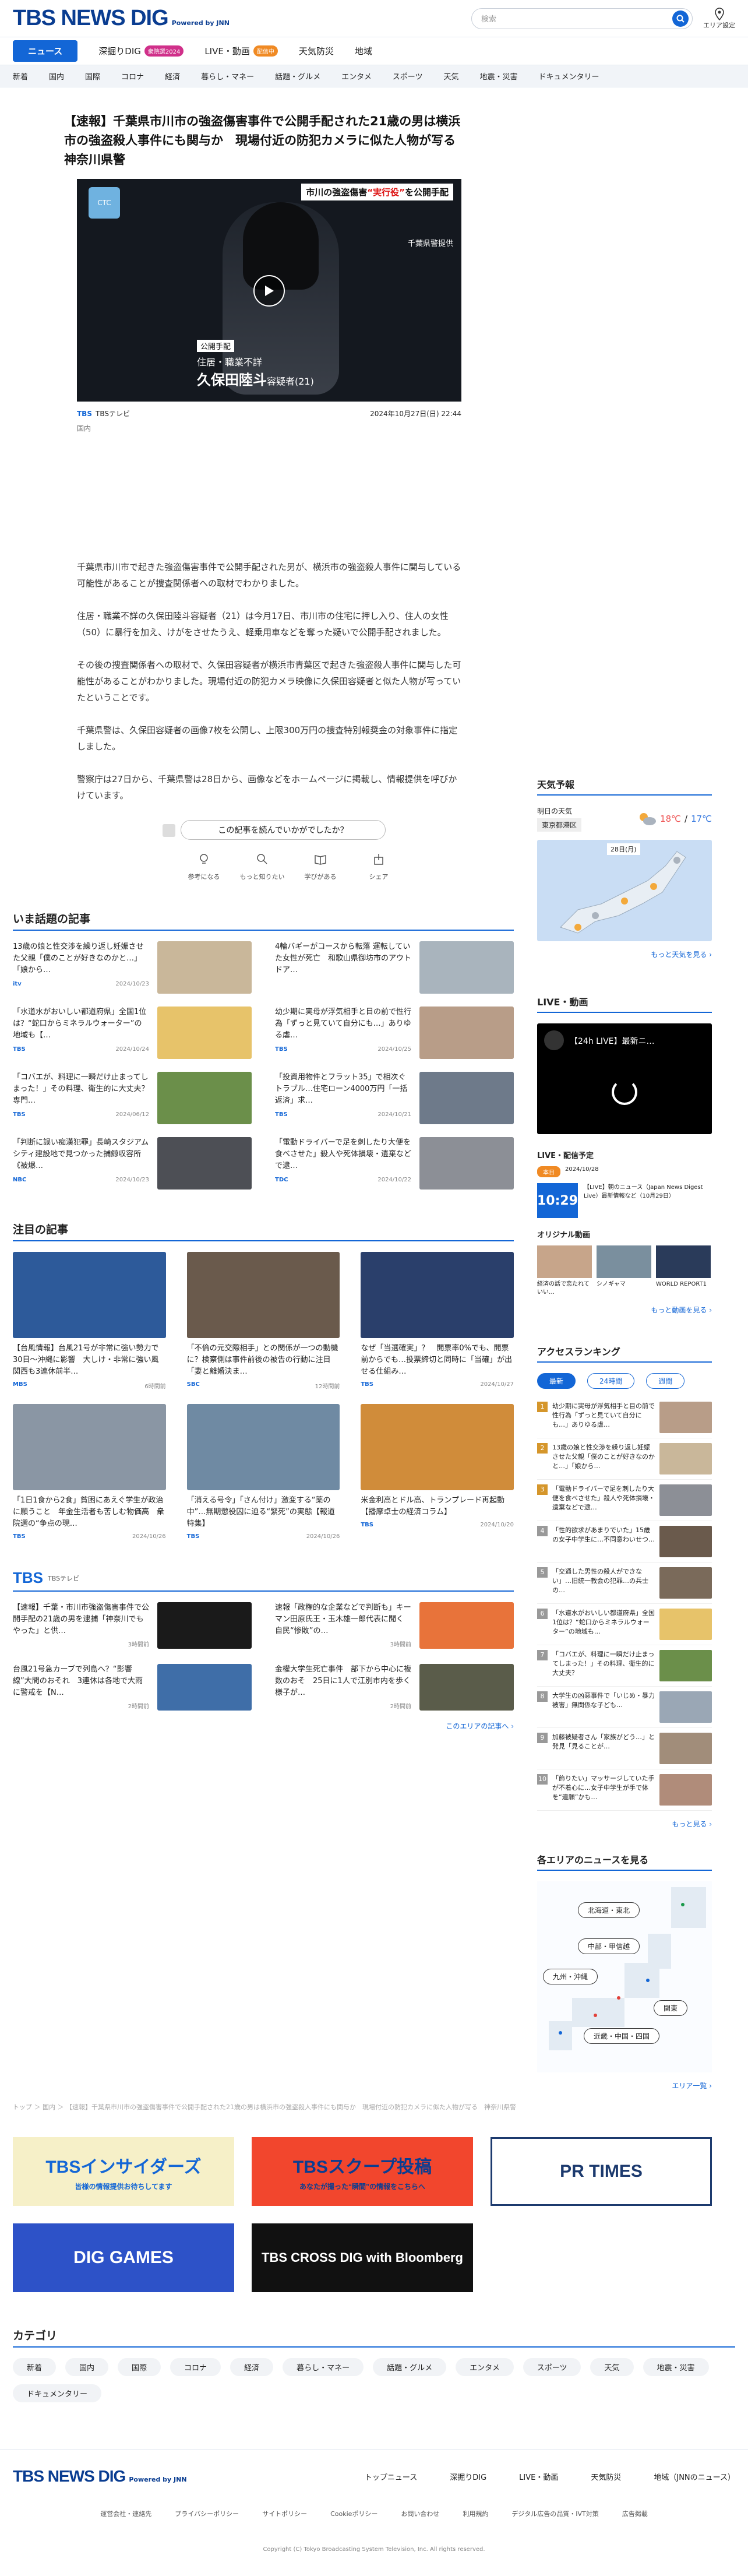 The image size is (748, 2576). Describe the element at coordinates (538, 2476) in the screenshot. I see `footer-link: LIVE・動画` at that location.